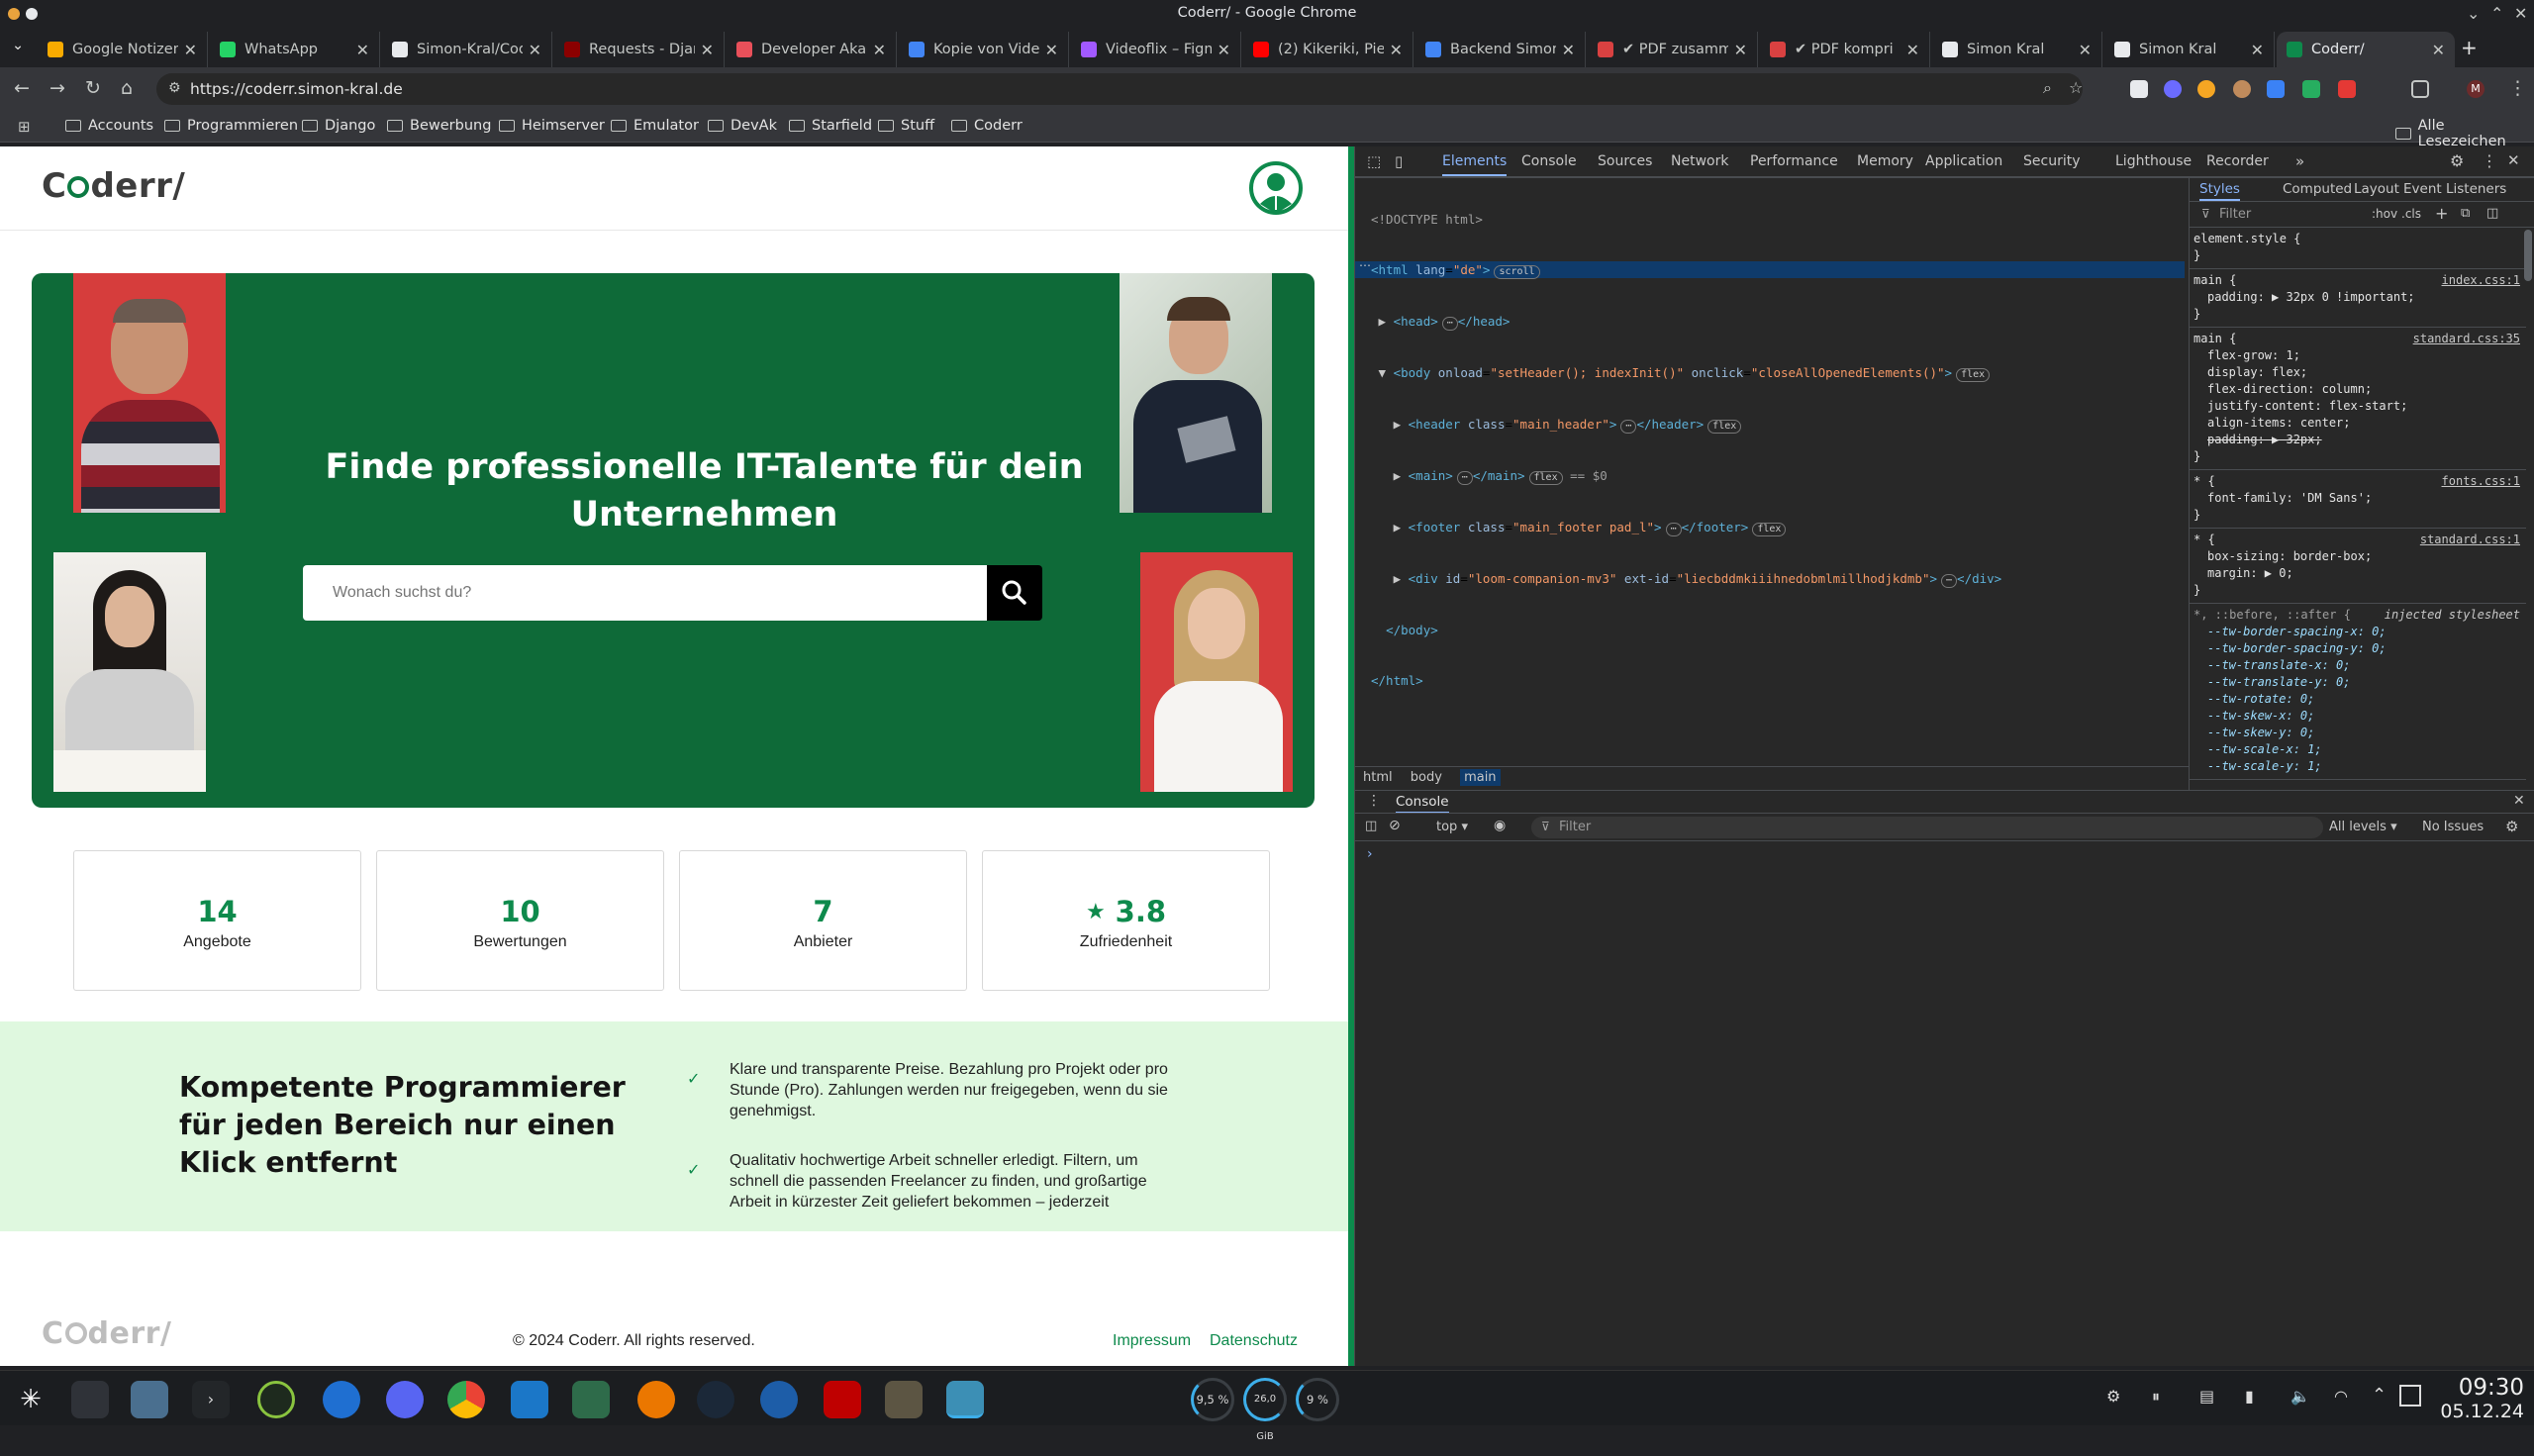 Image resolution: width=2534 pixels, height=1456 pixels. I want to click on styles-subtab: Computed, so click(2318, 189).